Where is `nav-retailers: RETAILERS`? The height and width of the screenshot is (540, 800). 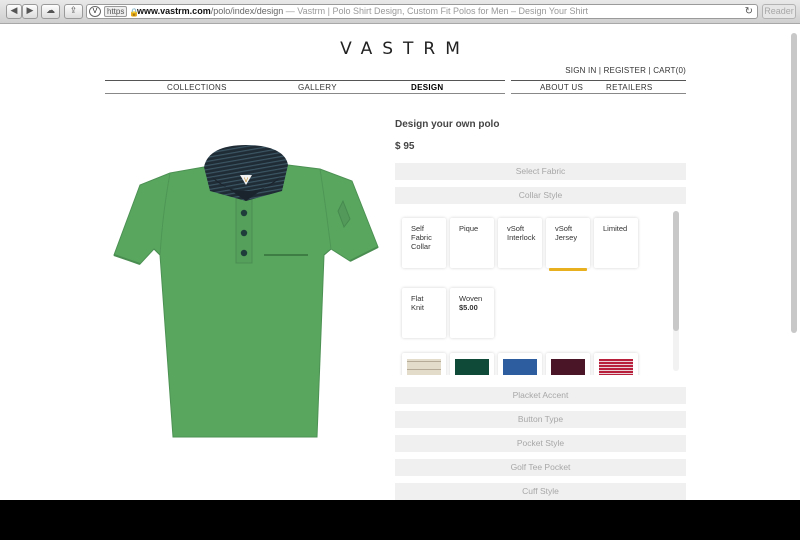 nav-retailers: RETAILERS is located at coordinates (629, 87).